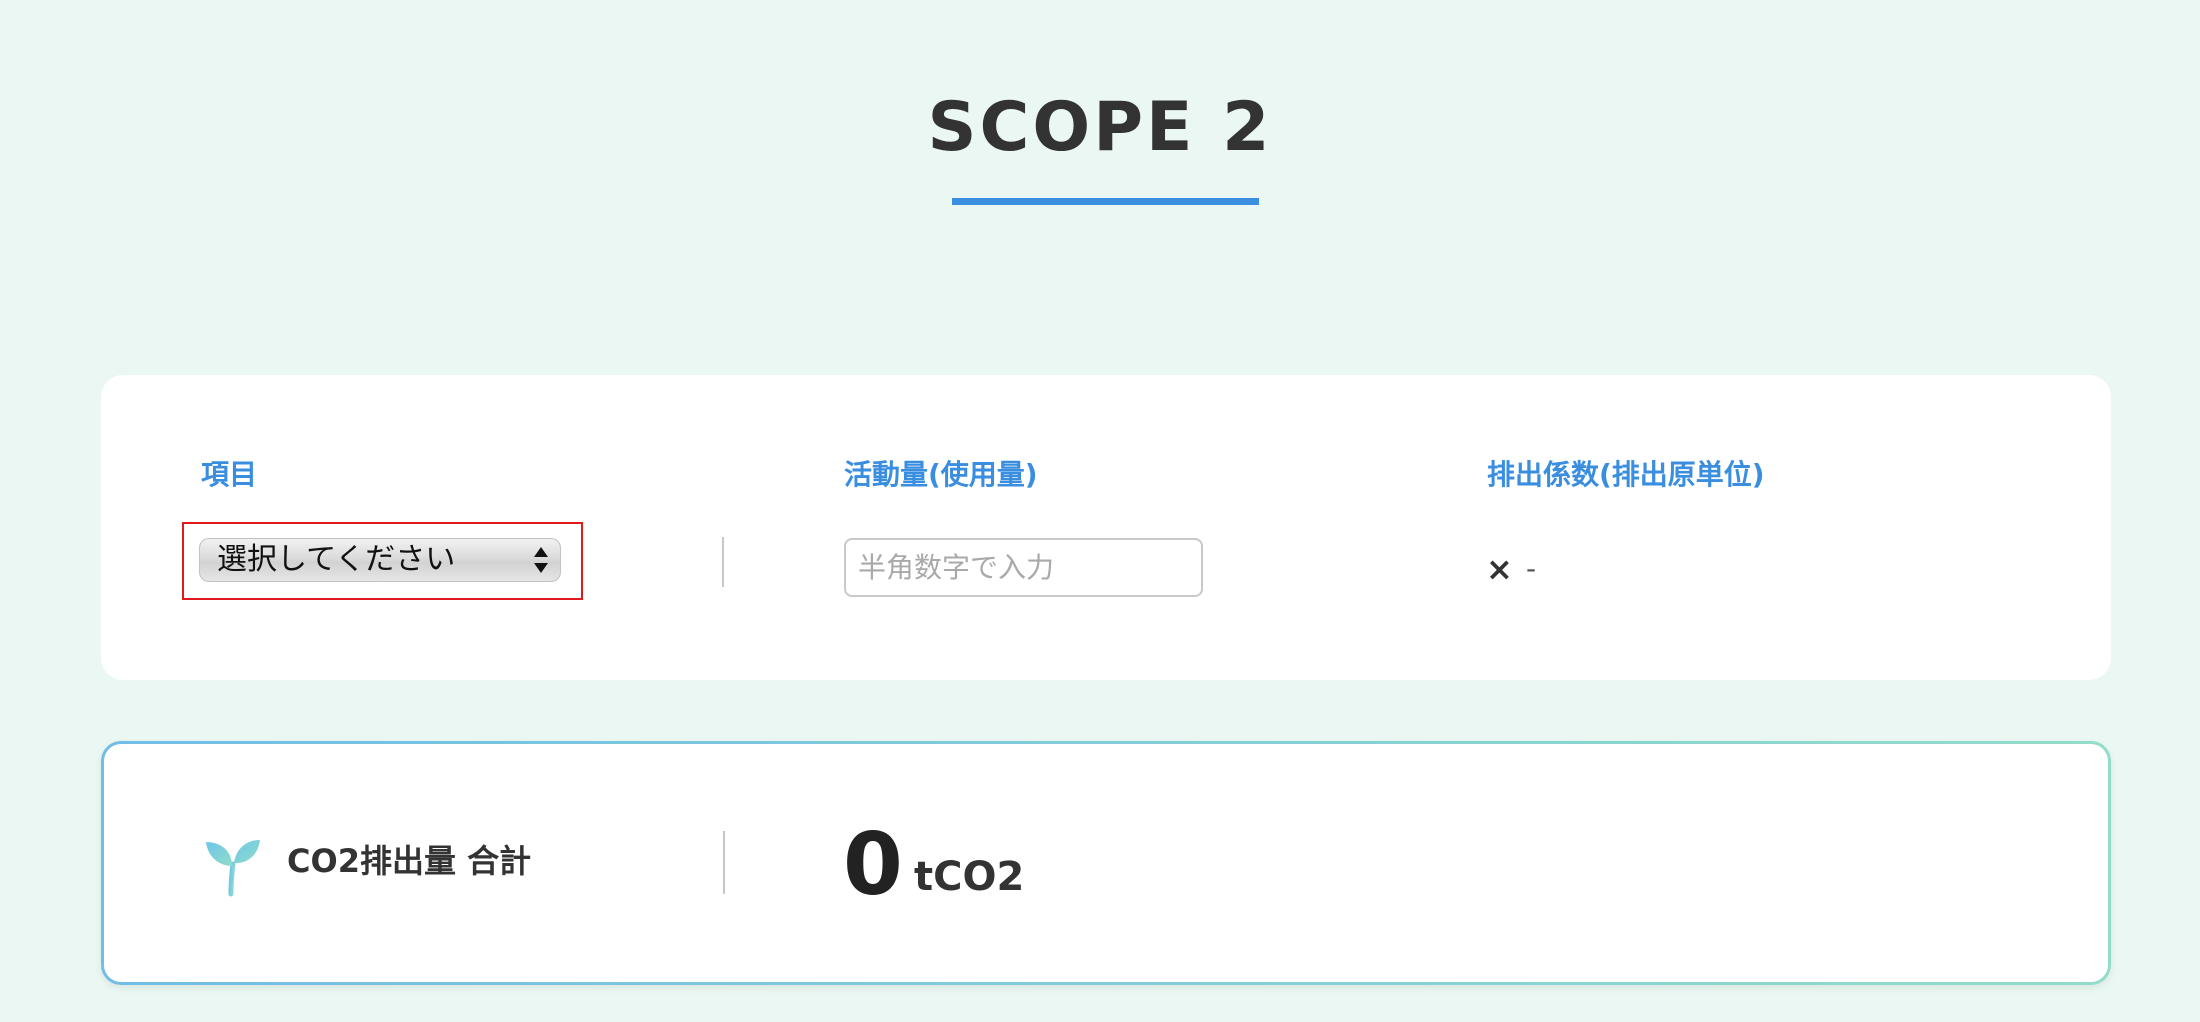 This screenshot has width=2200, height=1022. I want to click on item-select: 選択してください, so click(380, 560).